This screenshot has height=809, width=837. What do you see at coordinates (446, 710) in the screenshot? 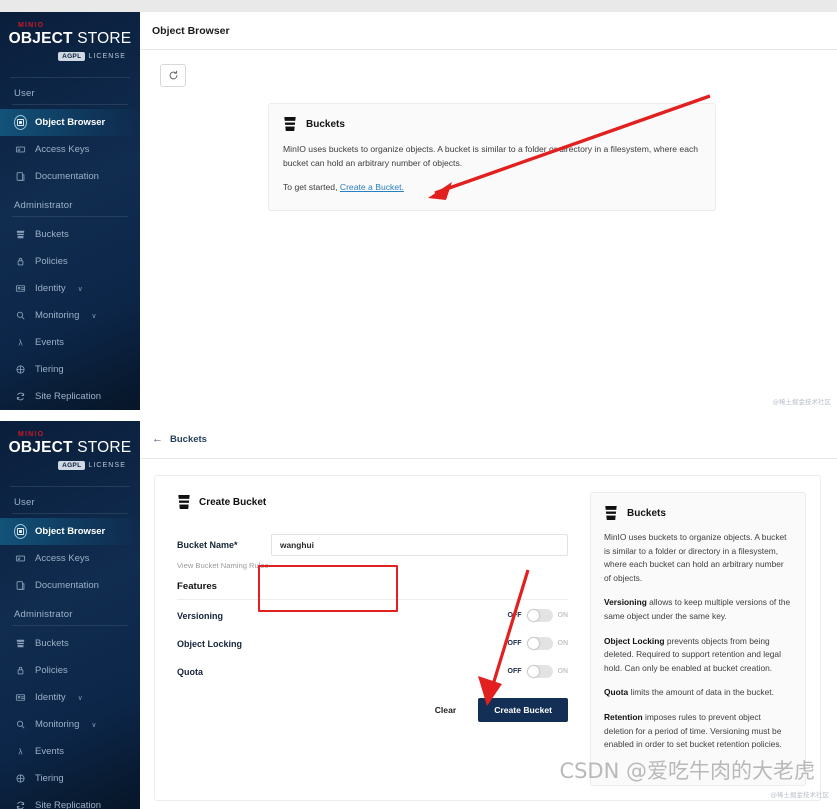
I see `clear-button: Clear` at bounding box center [446, 710].